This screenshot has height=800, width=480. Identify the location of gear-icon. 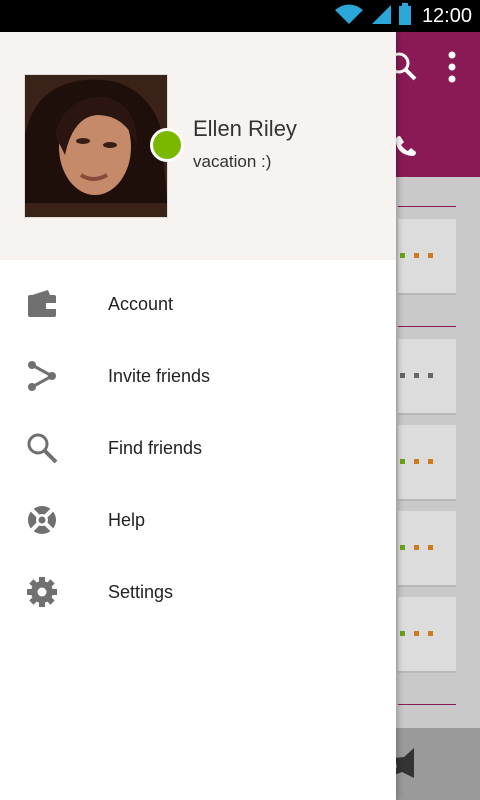
(42, 592).